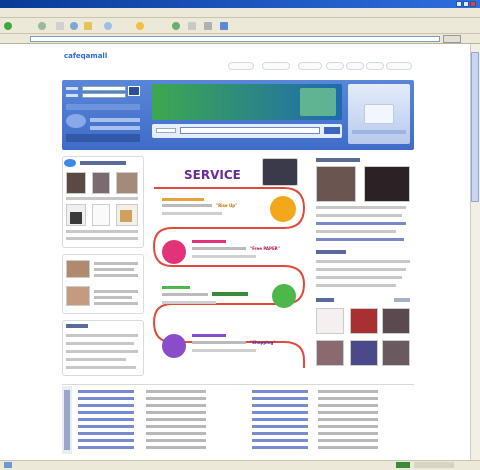 Image resolution: width=480 pixels, height=470 pixels. What do you see at coordinates (104, 88) in the screenshot?
I see `login-id-input` at bounding box center [104, 88].